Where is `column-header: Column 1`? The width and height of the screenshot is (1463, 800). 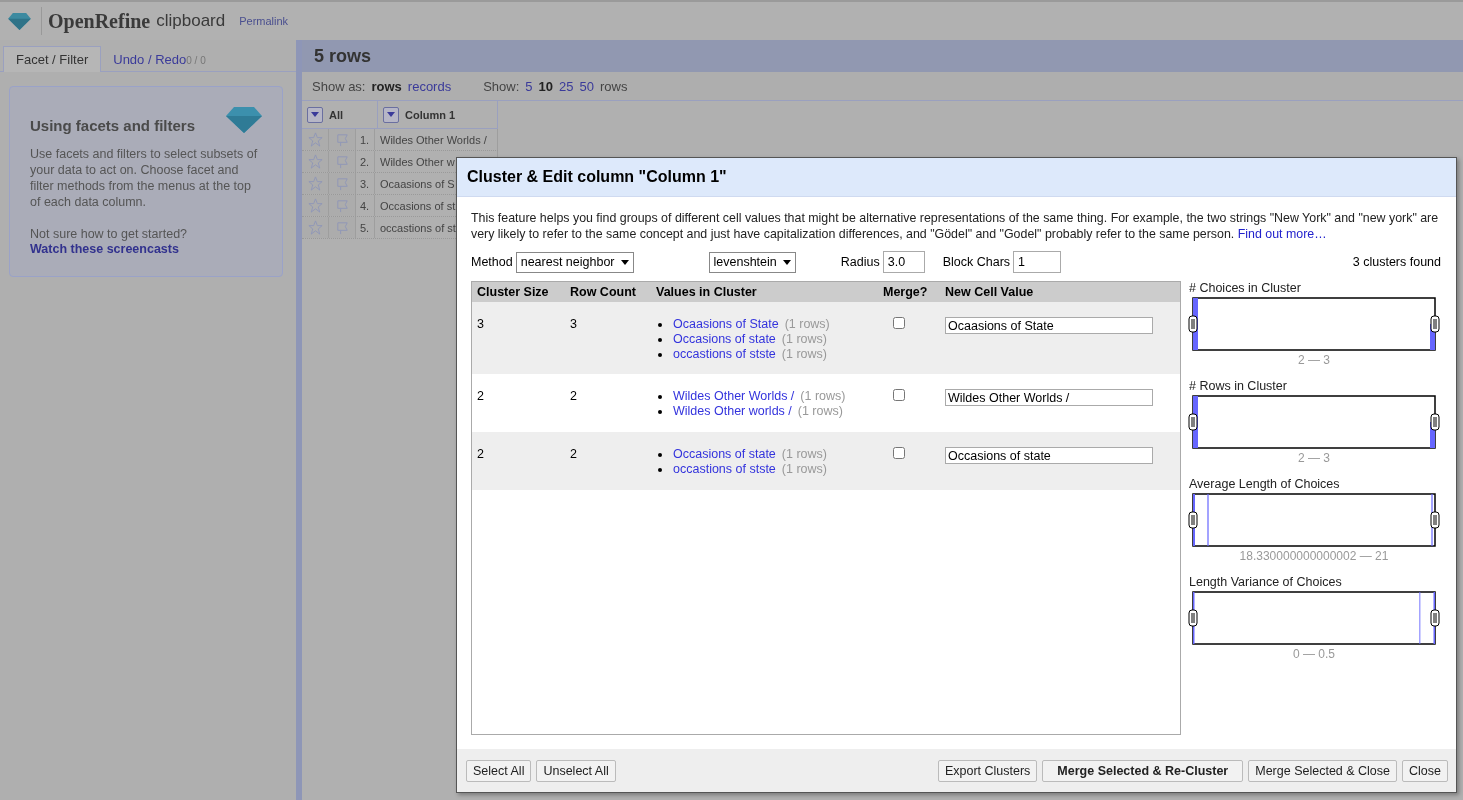
column-header: Column 1 is located at coordinates (430, 114).